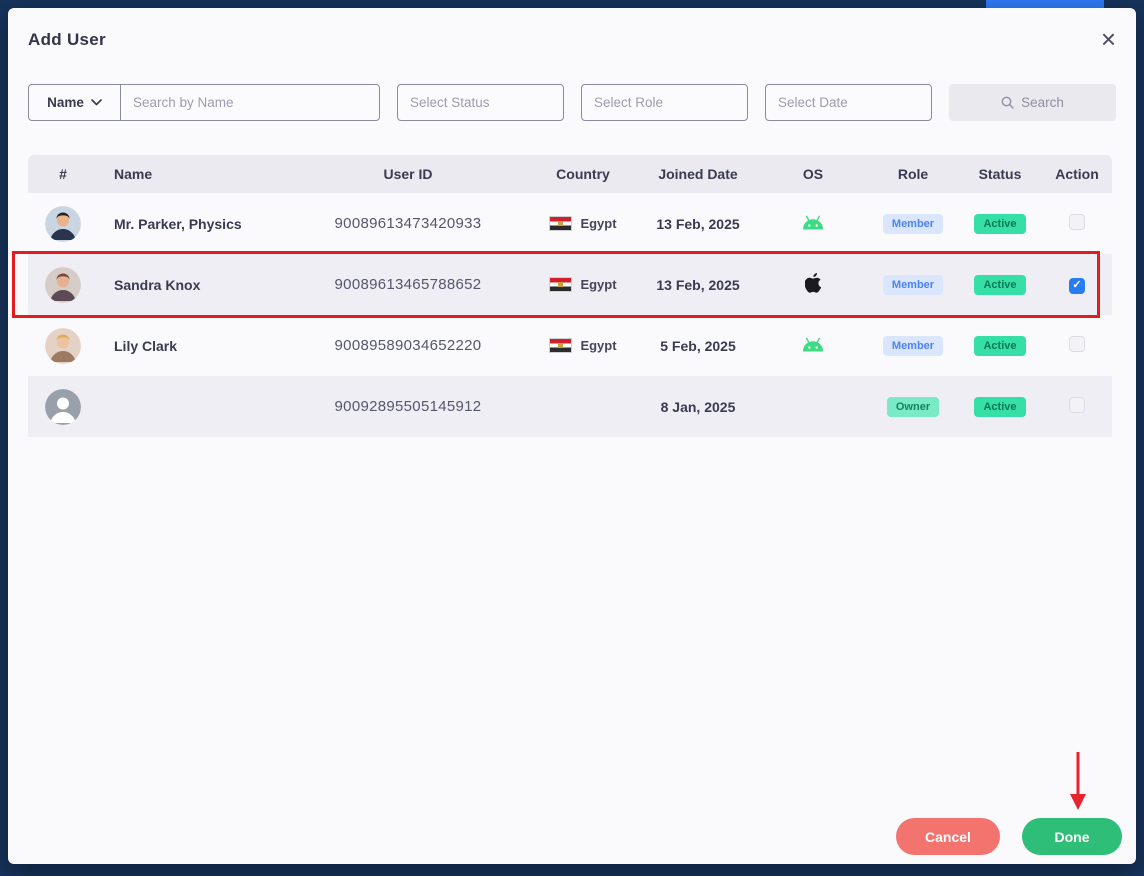  Describe the element at coordinates (698, 174) in the screenshot. I see `col-header-joined: Joined Date` at that location.